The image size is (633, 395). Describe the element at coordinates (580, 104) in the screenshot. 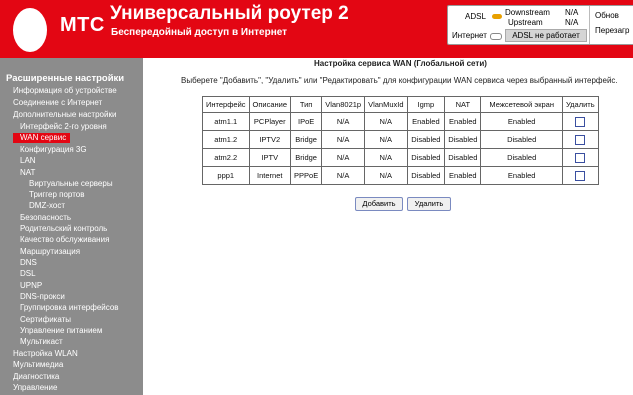

I see `column-header: Удалить` at that location.